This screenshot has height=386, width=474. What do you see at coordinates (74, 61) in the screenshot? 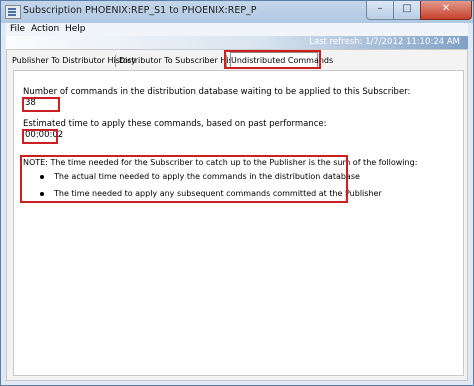
I see `tab-publisher-to-distributor-history: Publisher To Distributor History` at bounding box center [74, 61].